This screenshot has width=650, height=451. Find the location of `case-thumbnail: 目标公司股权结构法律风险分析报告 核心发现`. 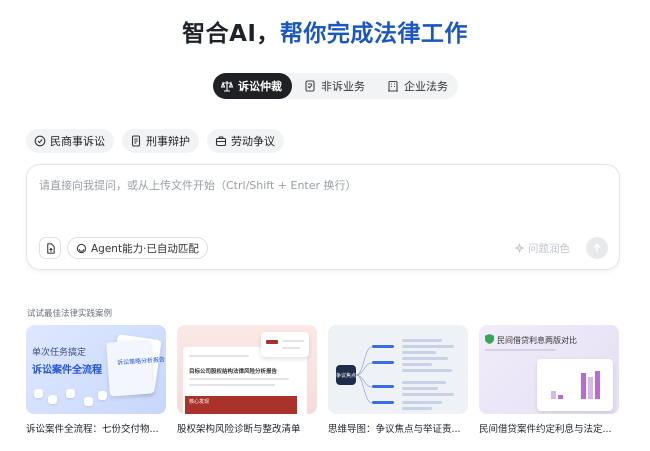

case-thumbnail: 目标公司股权结构法律风险分析报告 核心发现 is located at coordinates (247, 369).